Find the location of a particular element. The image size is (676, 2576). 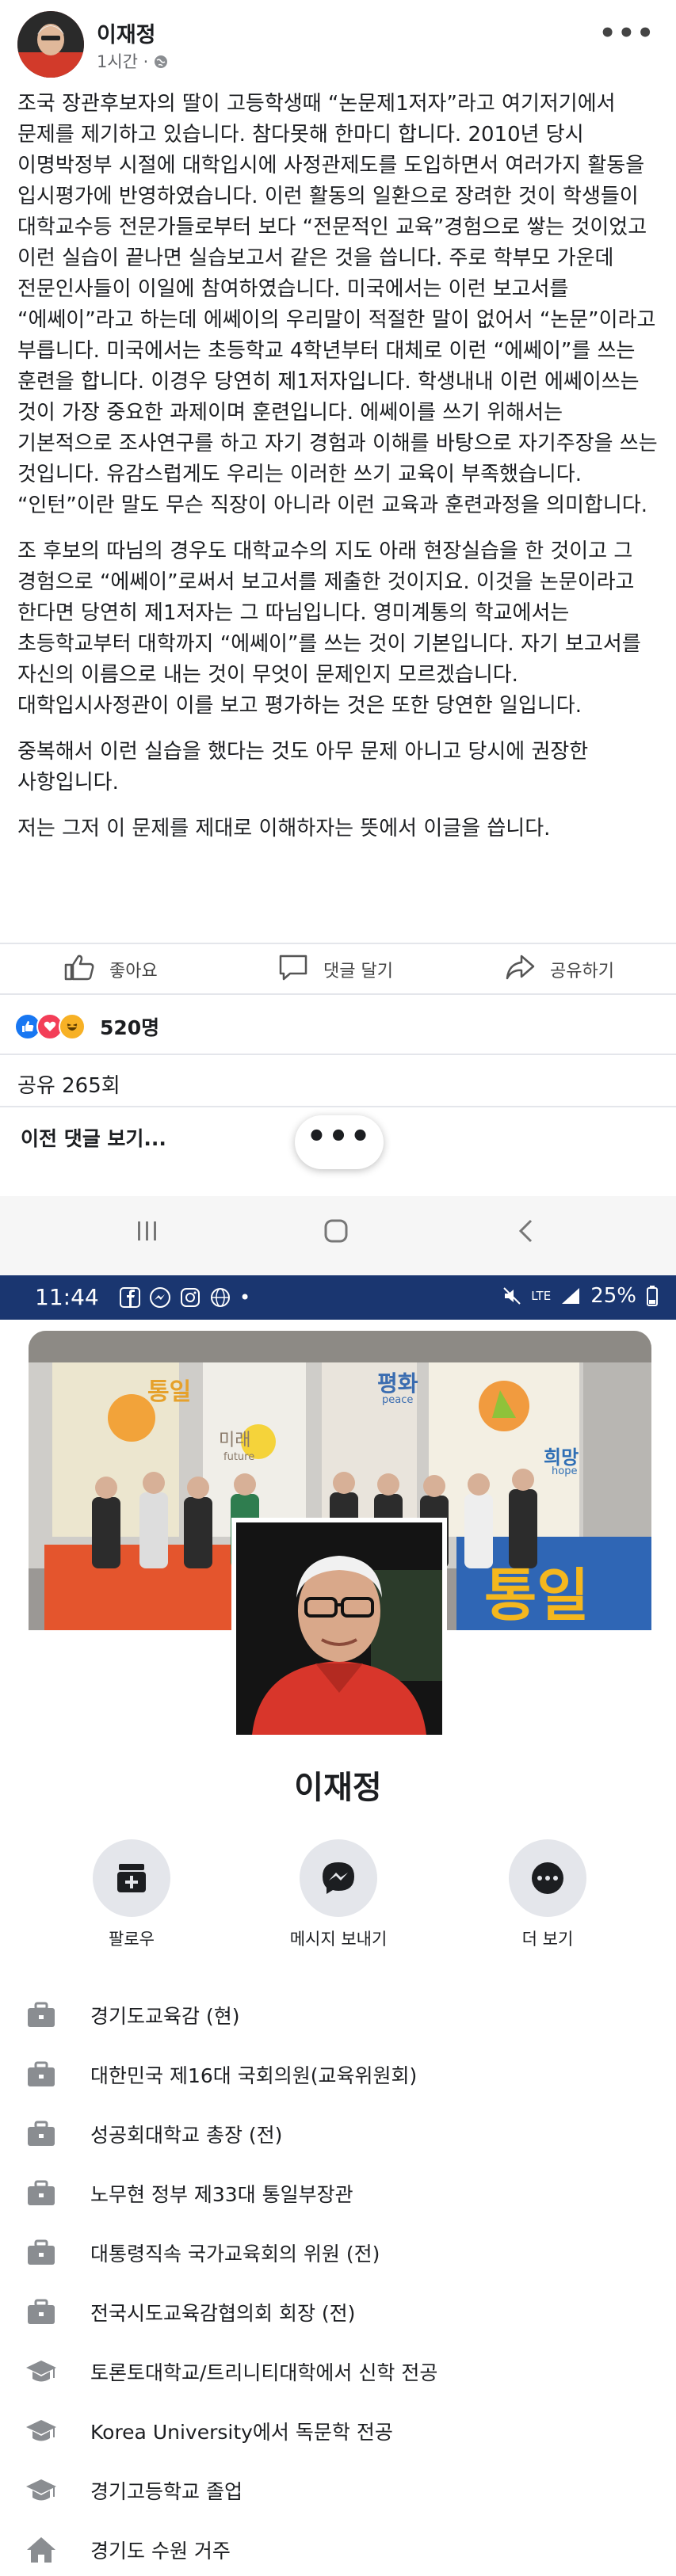

cover-banner-text: peace is located at coordinates (398, 1400).